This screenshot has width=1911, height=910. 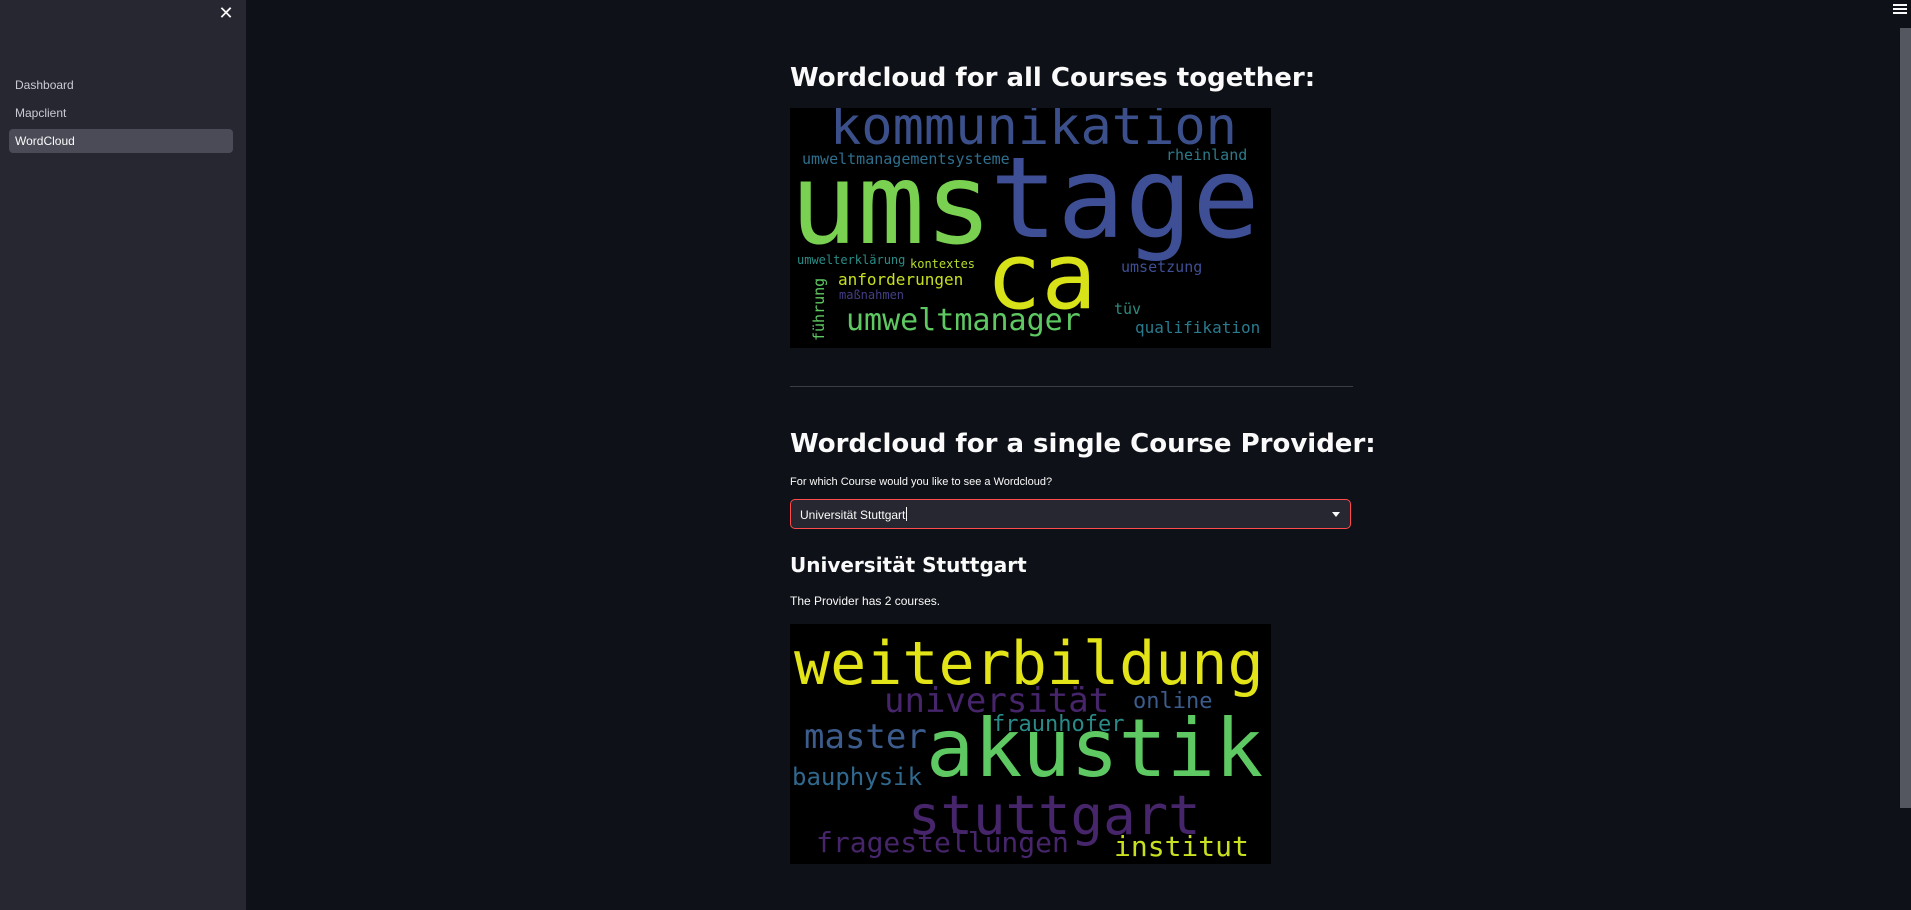 What do you see at coordinates (819, 309) in the screenshot?
I see `wc-word: führung` at bounding box center [819, 309].